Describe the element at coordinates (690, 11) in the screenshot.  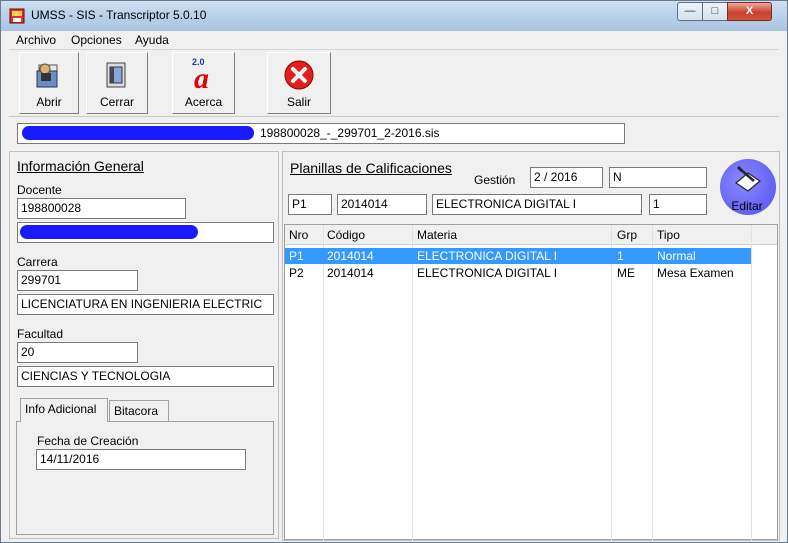
I see `minimize-button: —` at that location.